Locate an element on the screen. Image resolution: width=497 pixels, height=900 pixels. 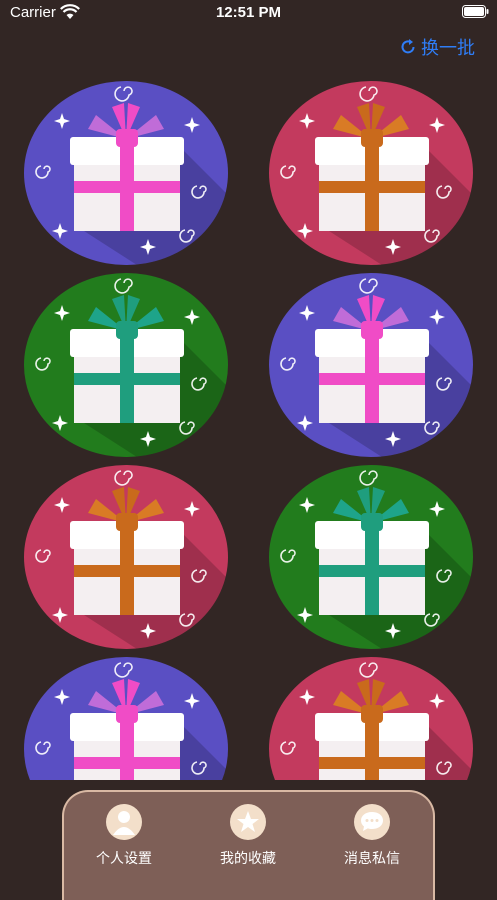
tab-label: 消息私信 is located at coordinates (372, 858).